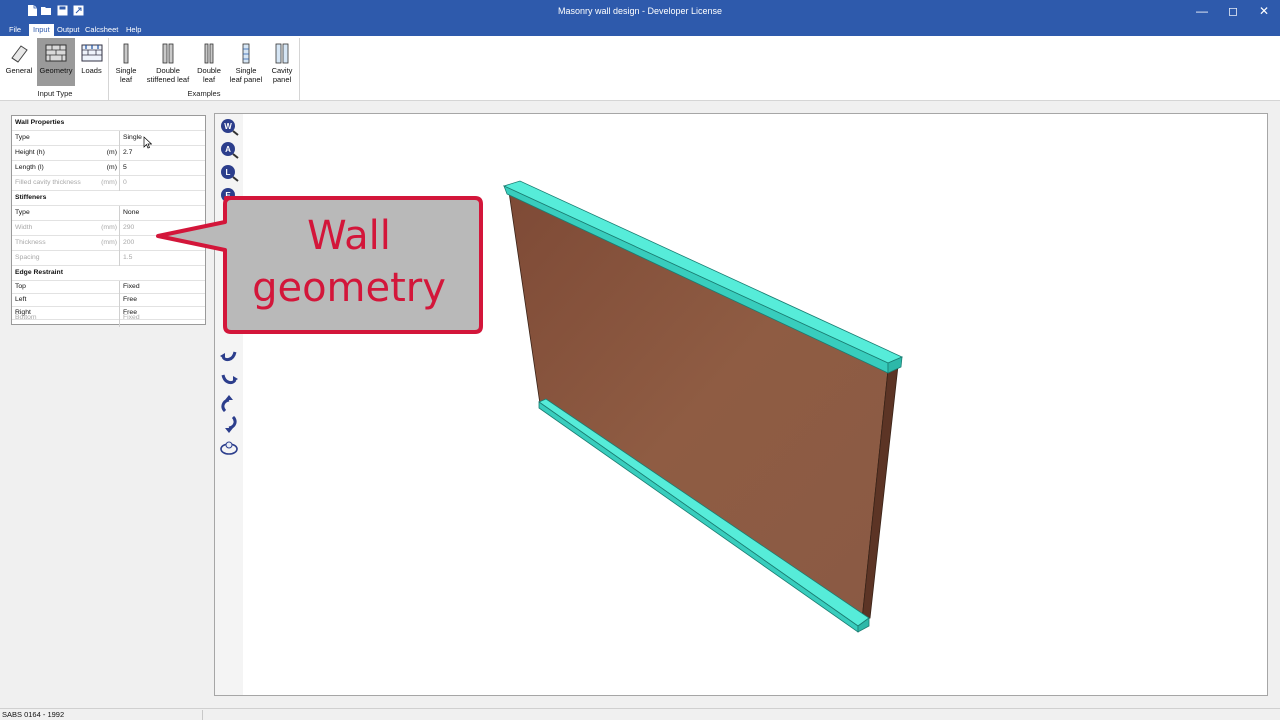 This screenshot has height=720, width=1280. I want to click on section-title: Stiffeners, so click(31, 197).